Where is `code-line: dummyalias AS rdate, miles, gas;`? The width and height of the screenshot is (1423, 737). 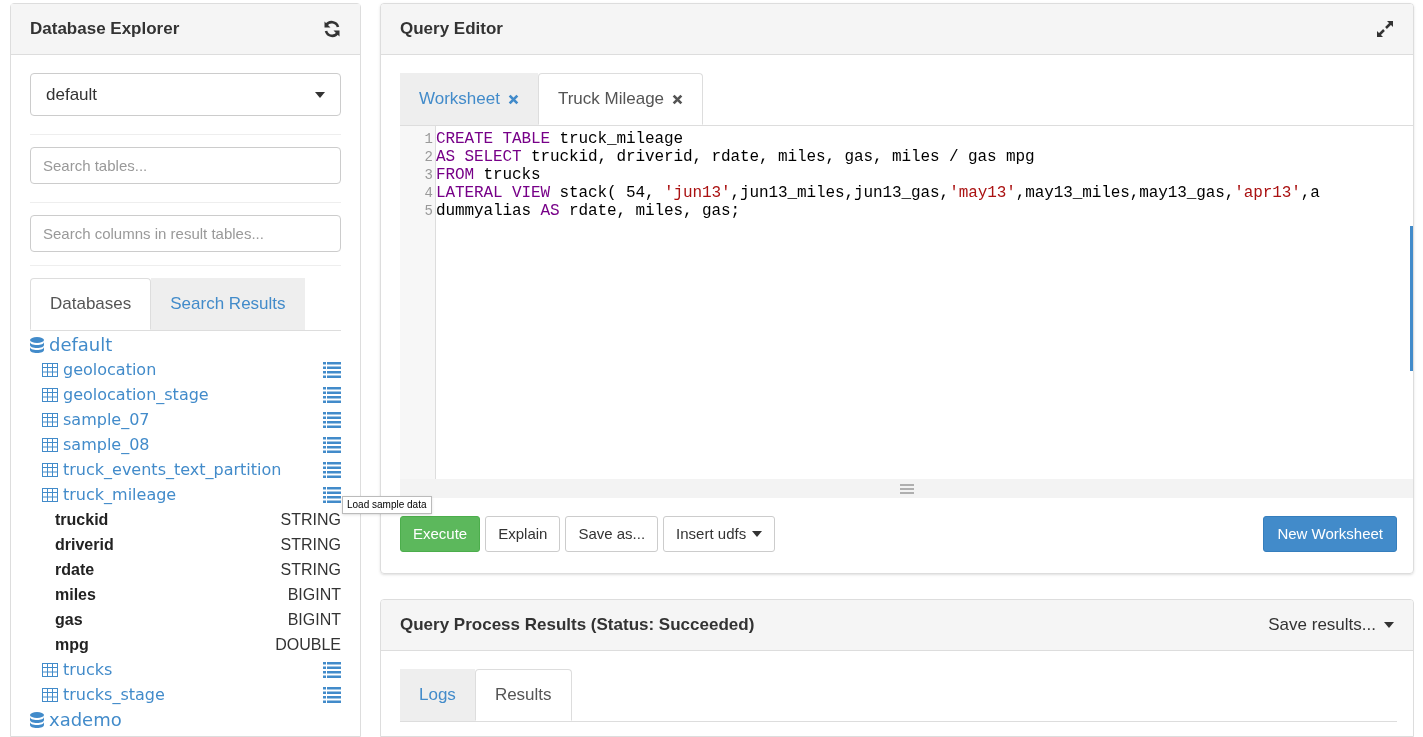 code-line: dummyalias AS rdate, miles, gas; is located at coordinates (589, 211).